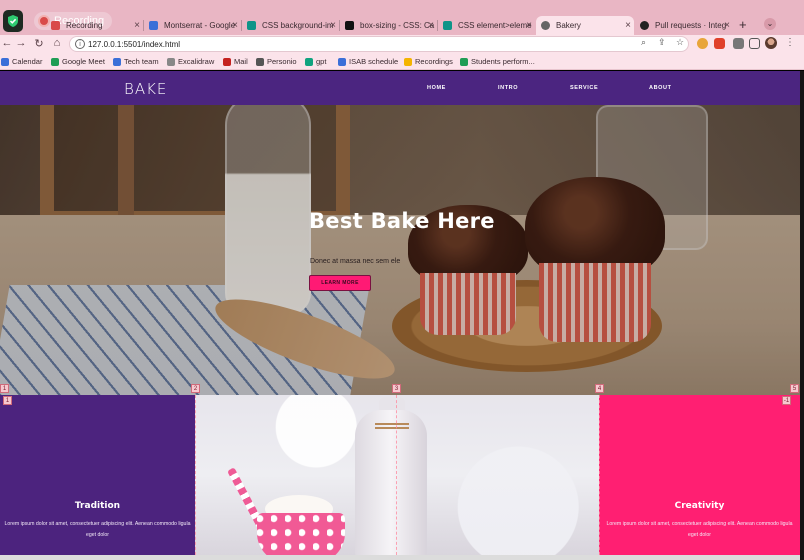 The image size is (804, 560). Describe the element at coordinates (680, 42) in the screenshot. I see `bookmark-star-icon: ☆` at that location.